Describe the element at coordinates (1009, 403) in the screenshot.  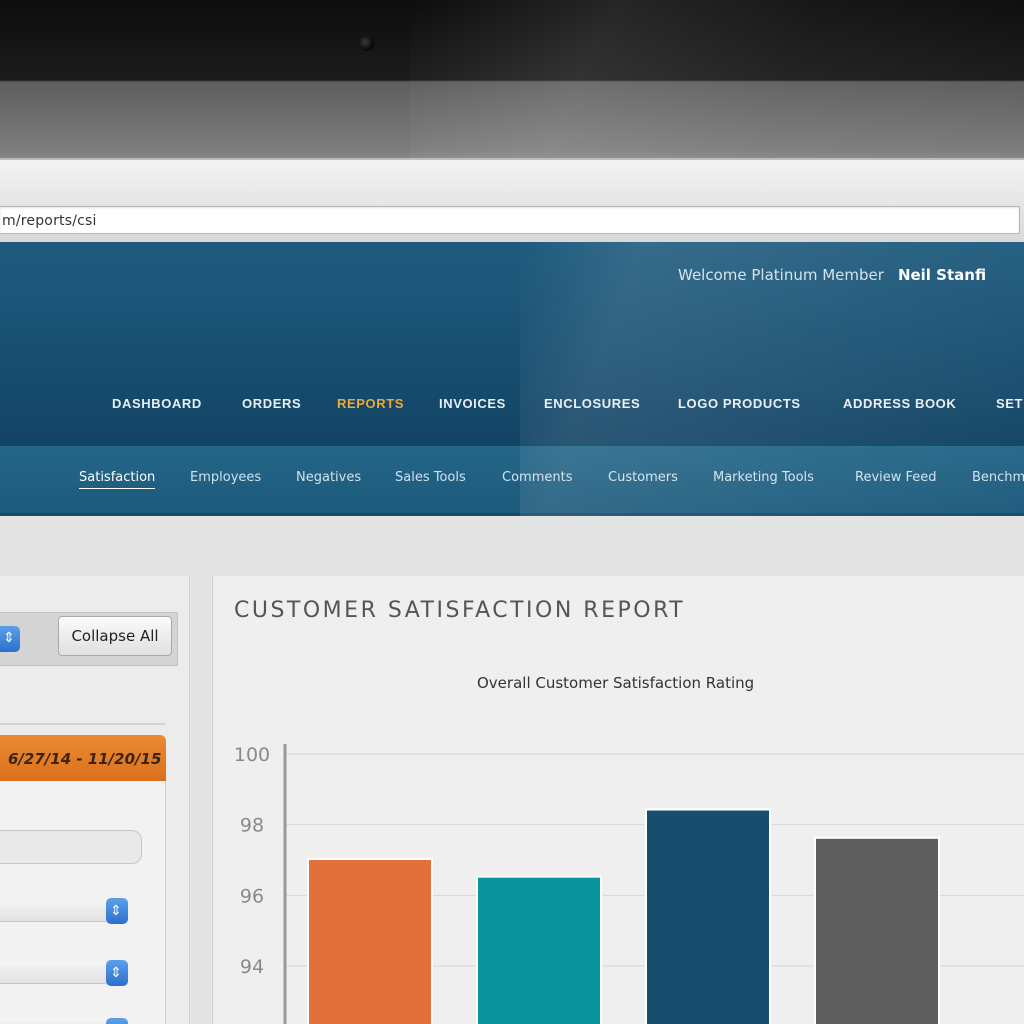
I see `nav-settings: SET` at that location.